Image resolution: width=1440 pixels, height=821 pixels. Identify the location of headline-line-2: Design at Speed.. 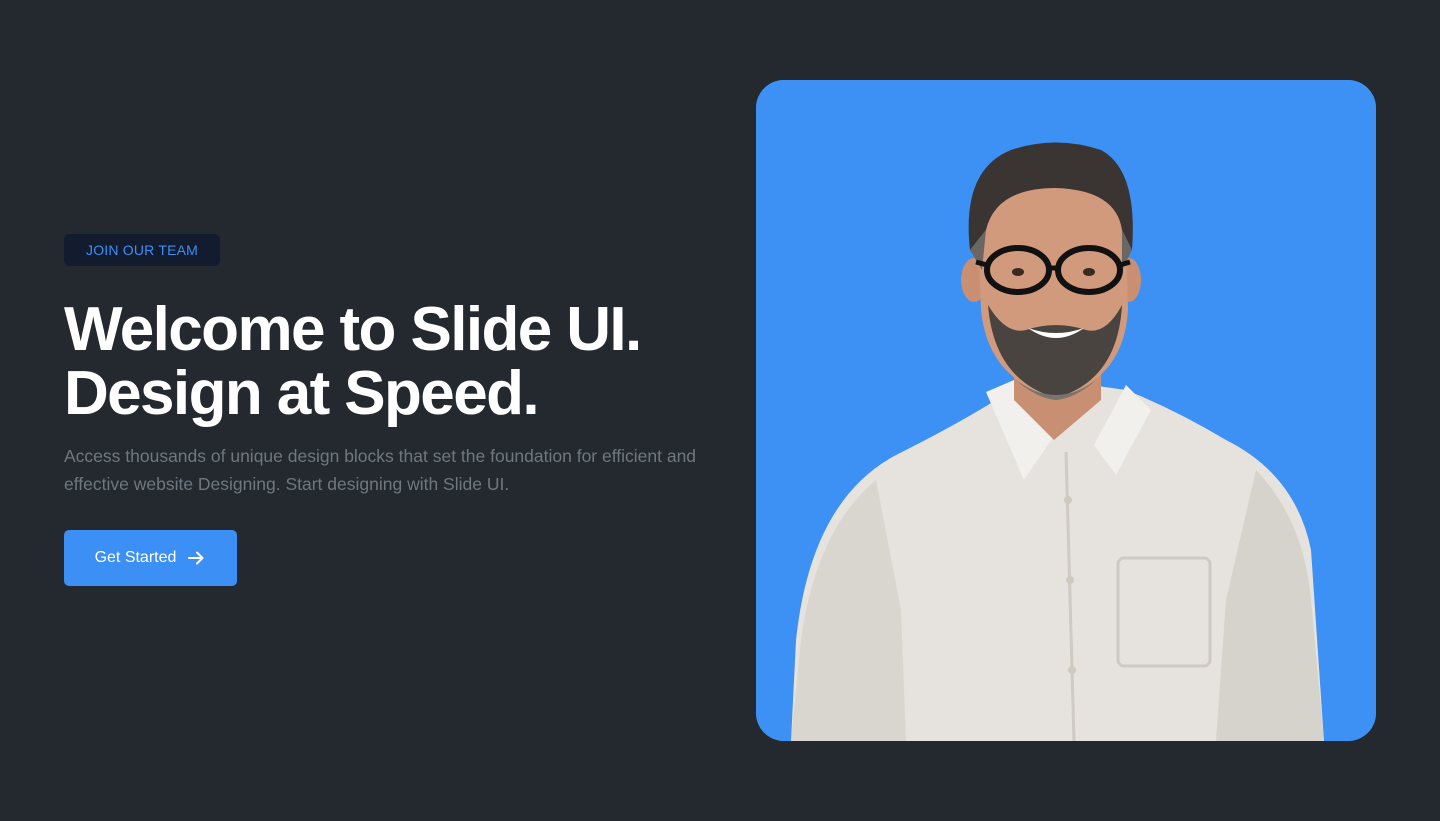
(302, 393).